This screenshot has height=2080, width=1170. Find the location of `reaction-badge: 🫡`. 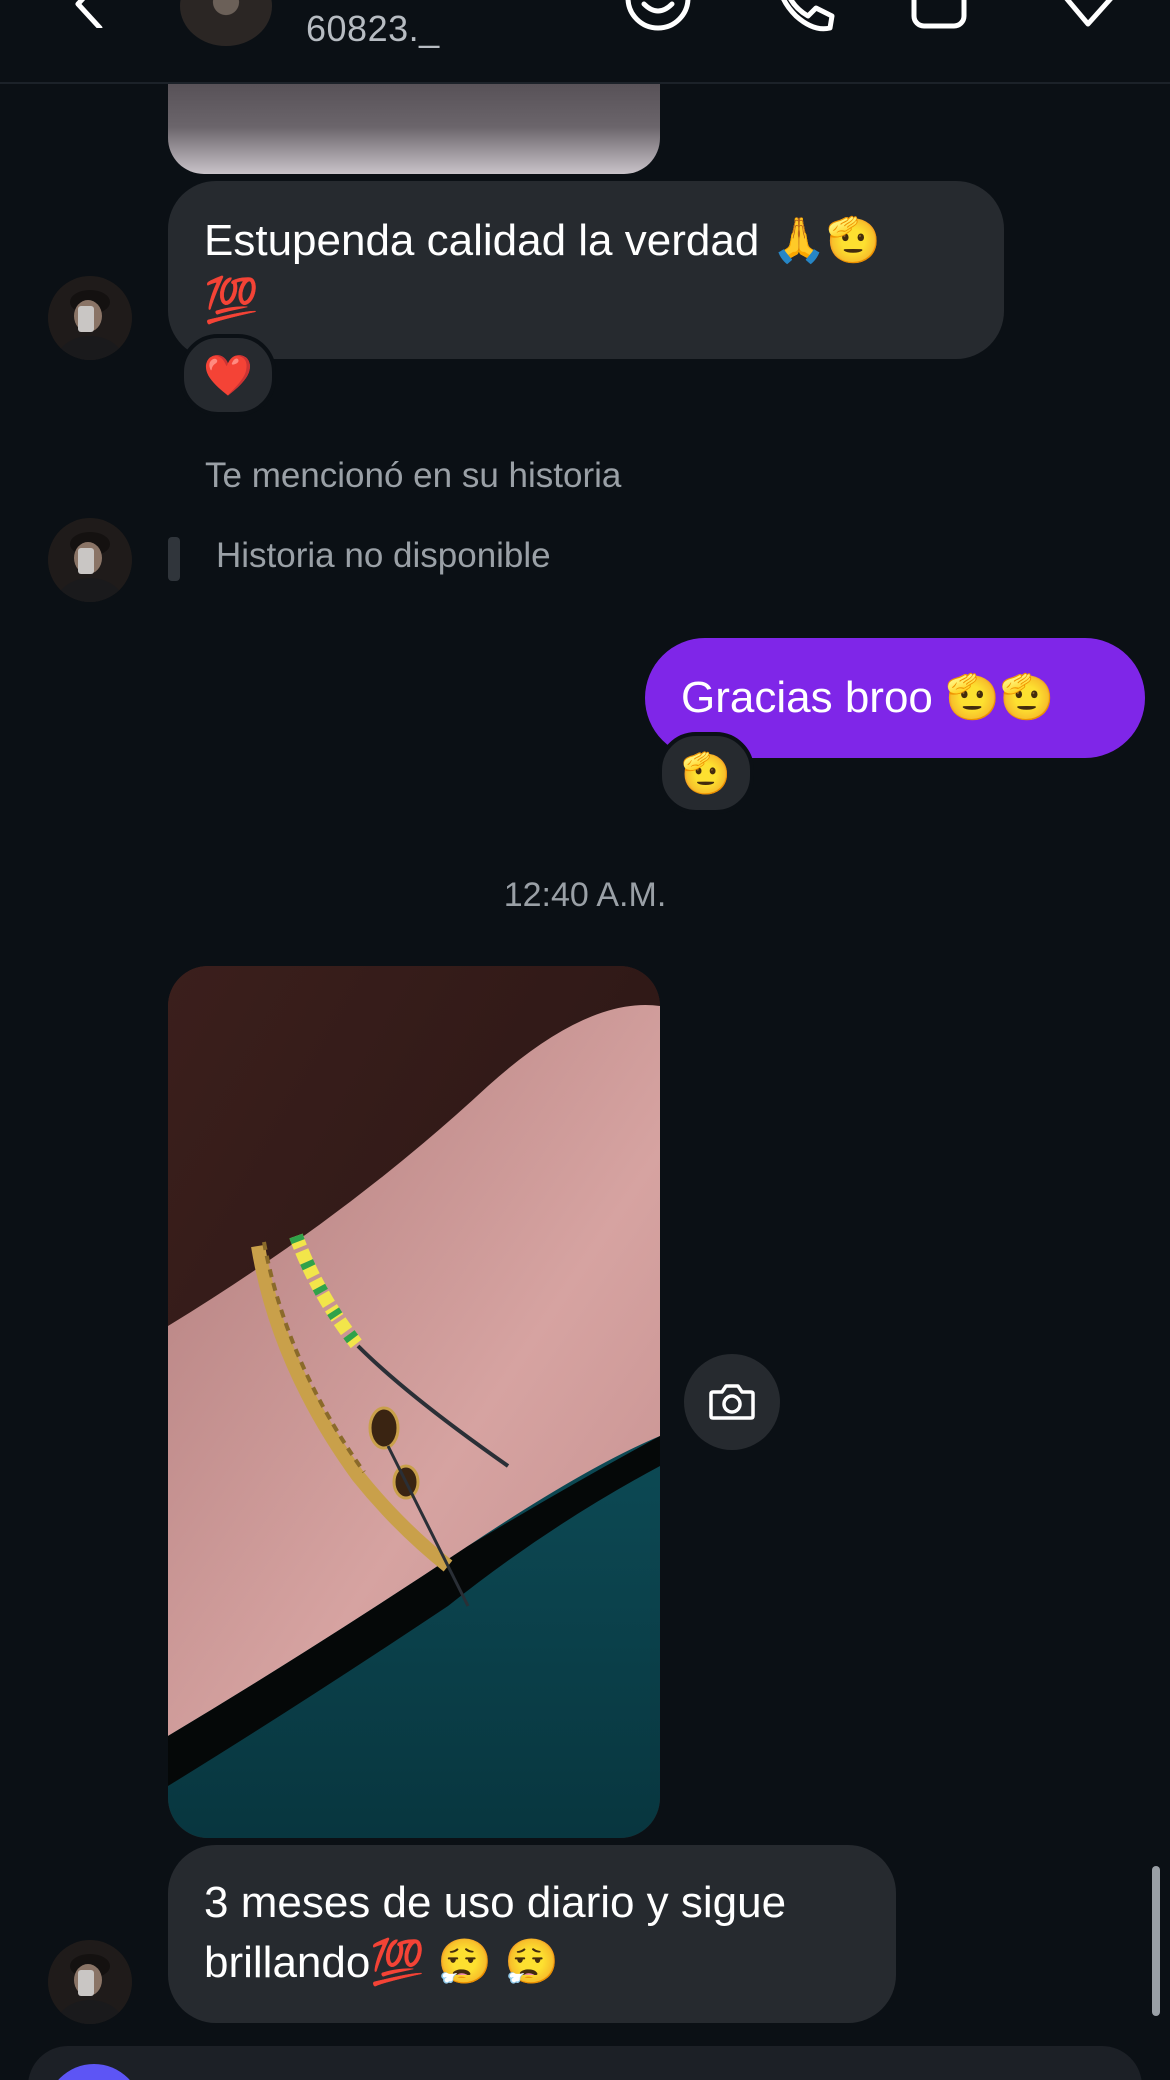

reaction-badge: 🫡 is located at coordinates (706, 773).